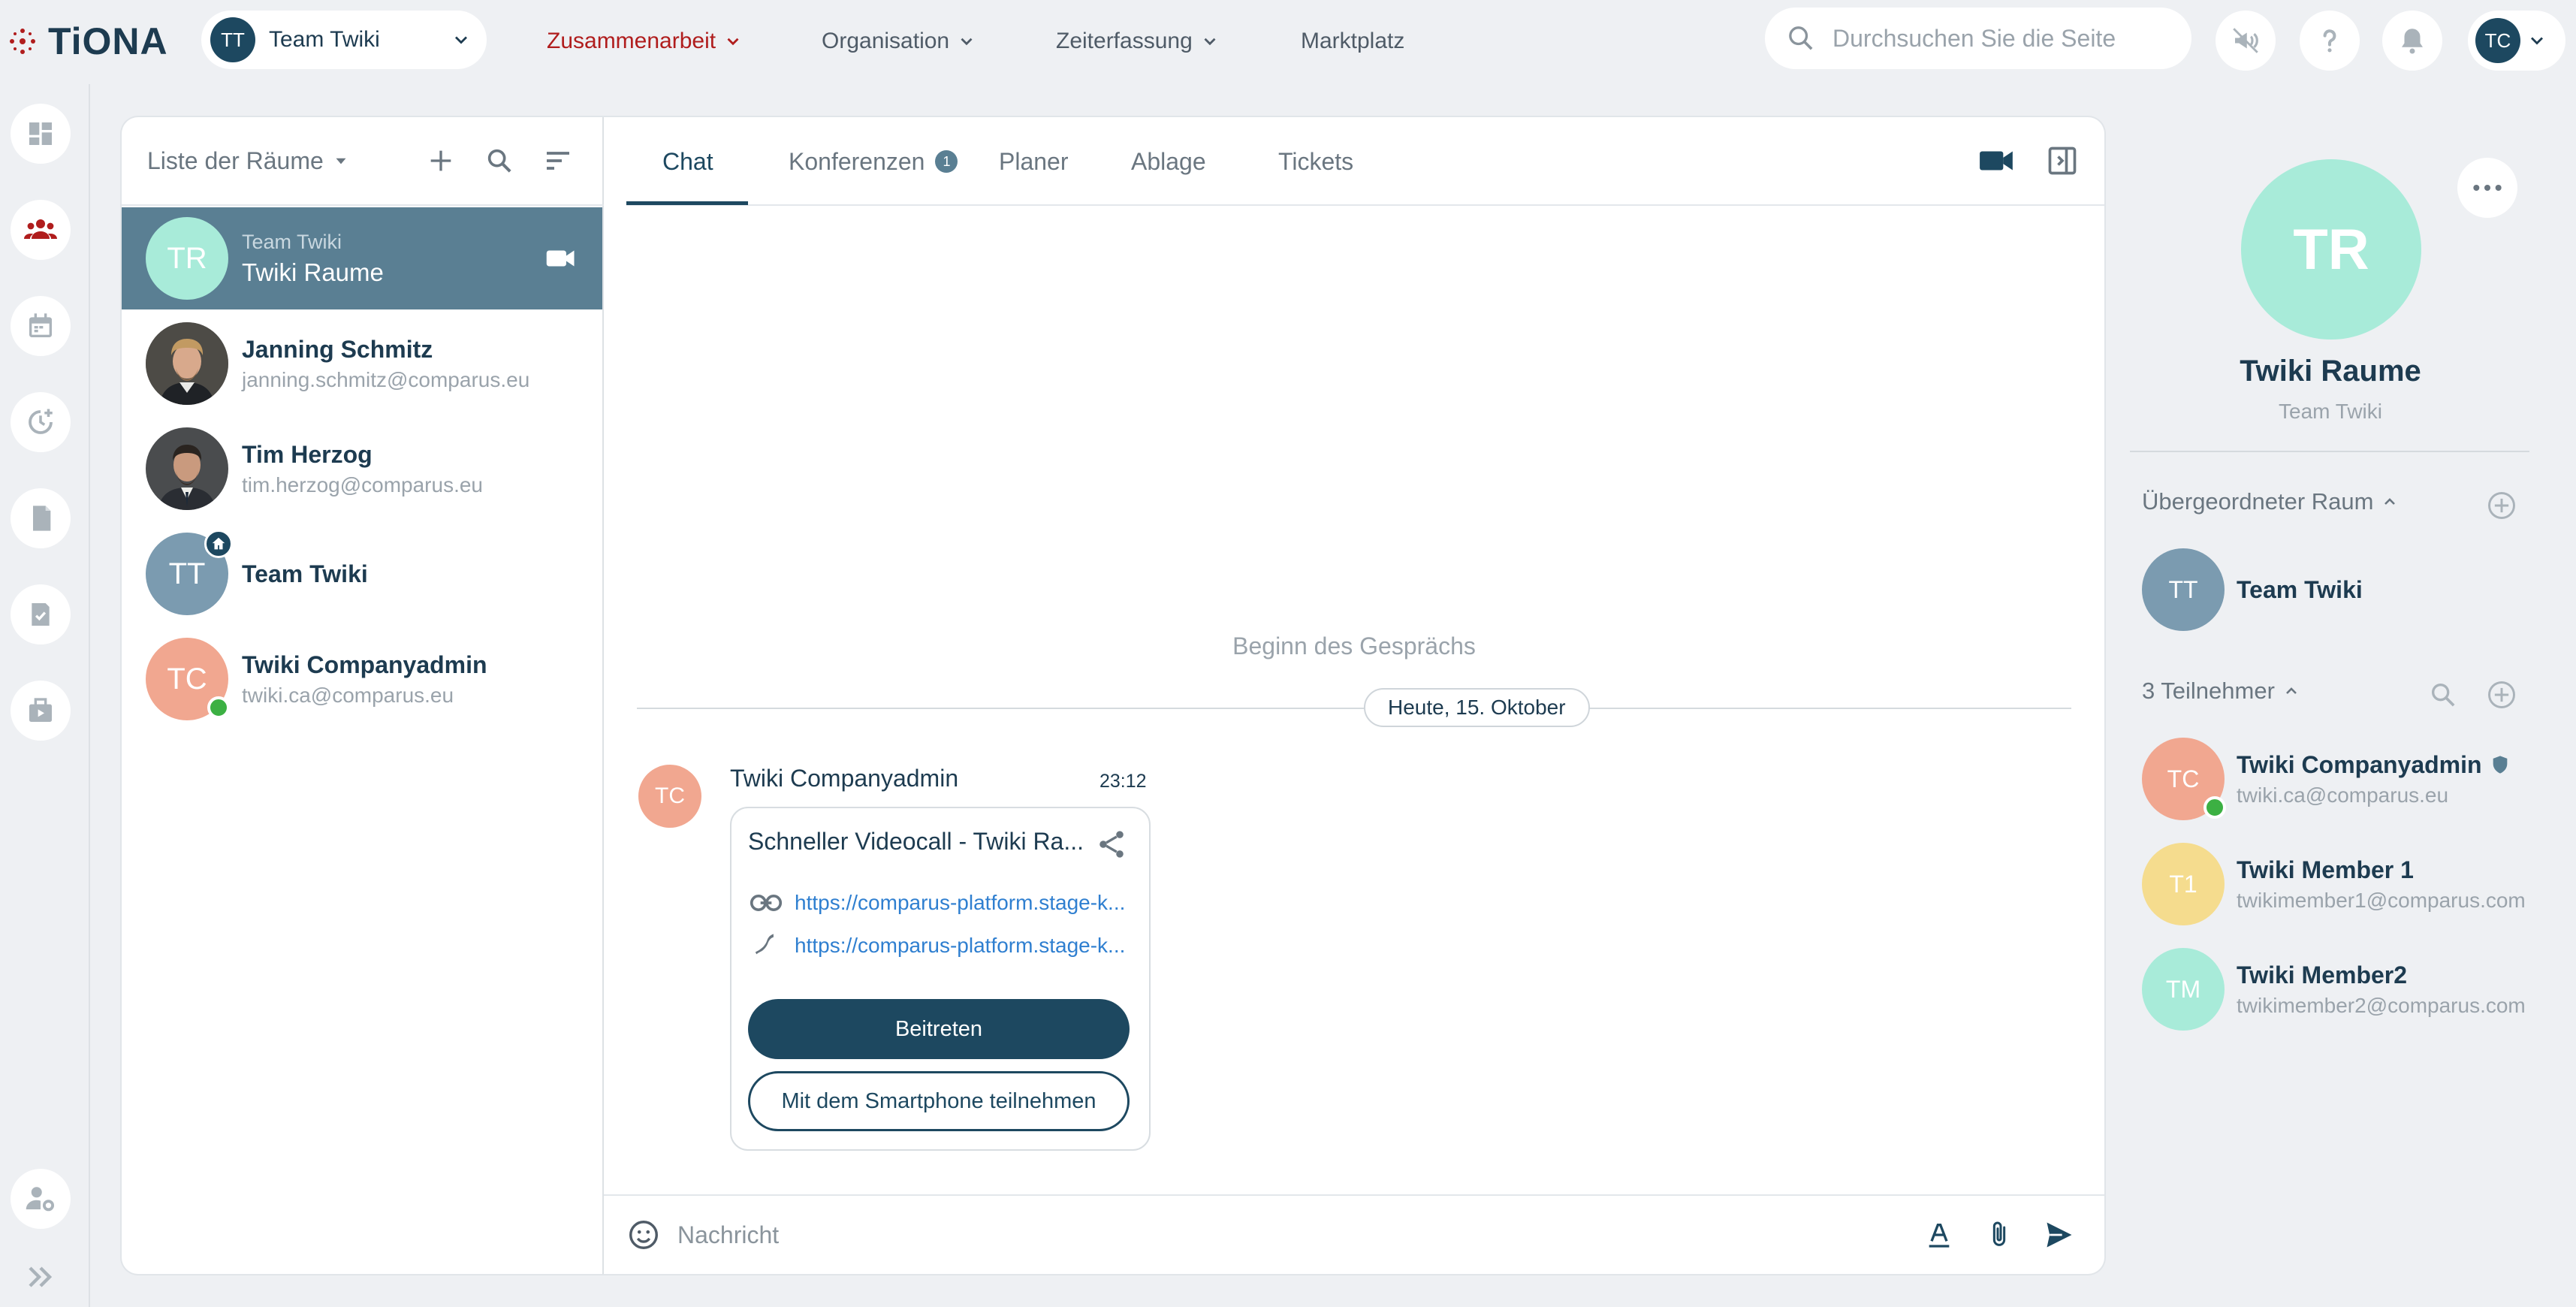 The image size is (2576, 1307). Describe the element at coordinates (2221, 691) in the screenshot. I see `members-section-toggle: 3 Teilnehmer` at that location.